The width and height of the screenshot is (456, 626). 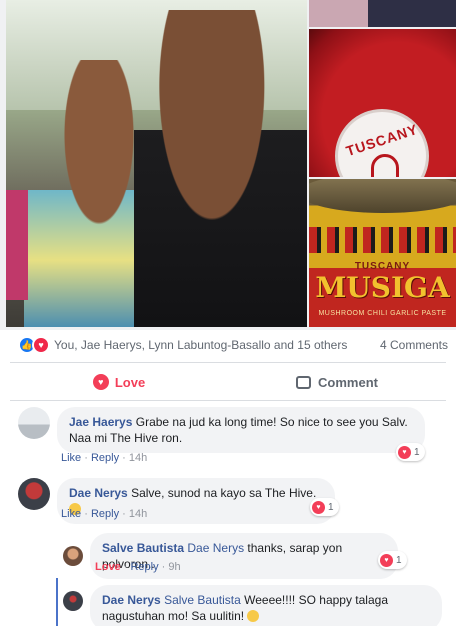 What do you see at coordinates (57, 602) in the screenshot?
I see `reply-focus-indicator` at bounding box center [57, 602].